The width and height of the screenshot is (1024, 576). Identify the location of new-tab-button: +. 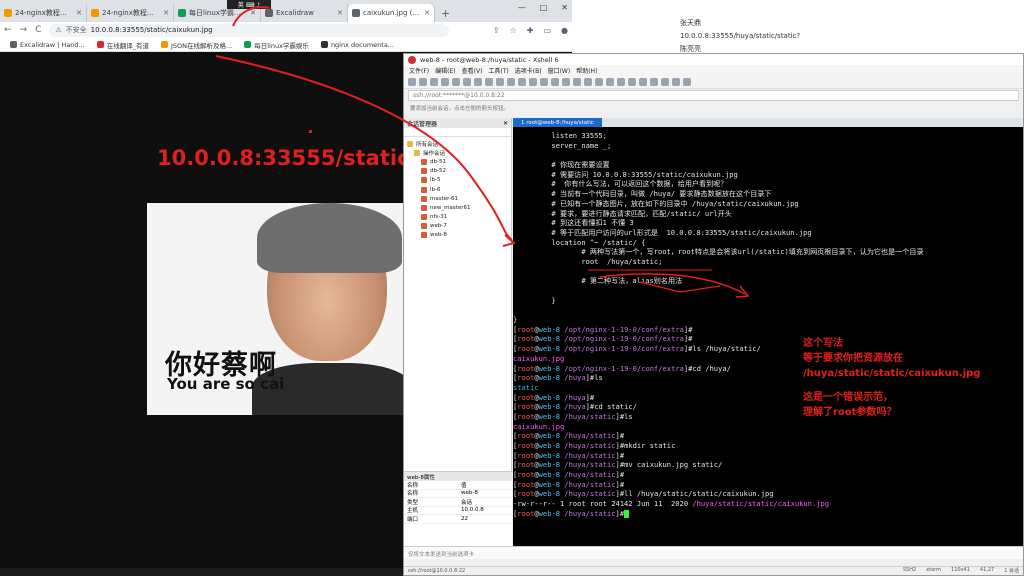
(445, 13).